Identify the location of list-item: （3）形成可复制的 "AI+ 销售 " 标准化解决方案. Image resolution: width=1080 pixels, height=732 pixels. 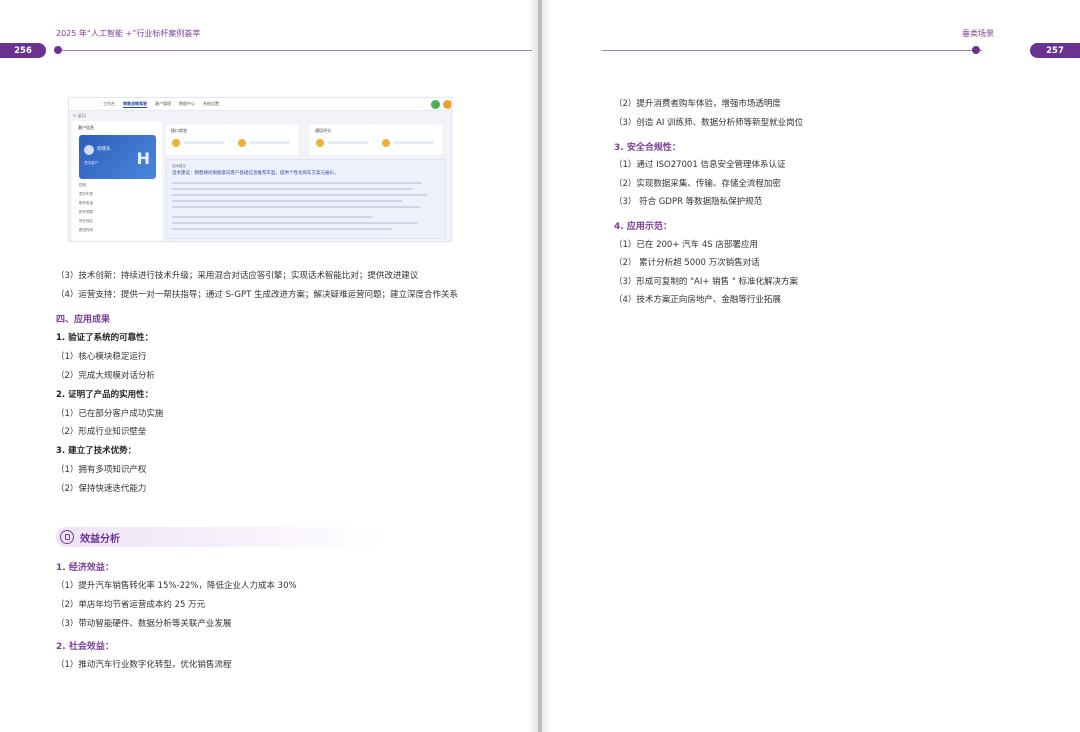
(706, 282).